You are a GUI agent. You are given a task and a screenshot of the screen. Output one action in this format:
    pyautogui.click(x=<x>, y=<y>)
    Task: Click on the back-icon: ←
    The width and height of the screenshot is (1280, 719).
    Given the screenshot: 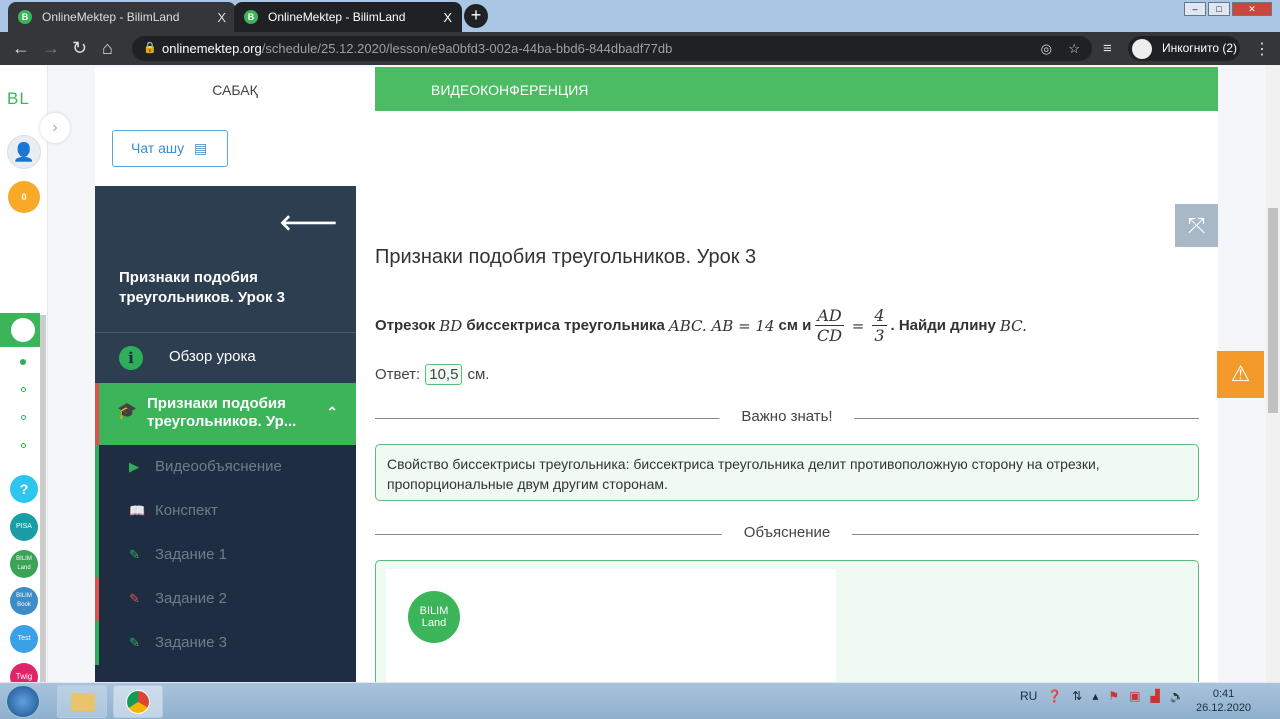 What is the action you would take?
    pyautogui.click(x=21, y=48)
    